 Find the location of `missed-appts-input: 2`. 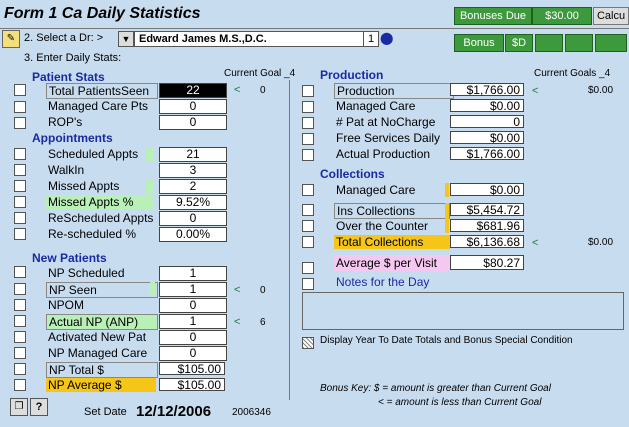

missed-appts-input: 2 is located at coordinates (193, 186).